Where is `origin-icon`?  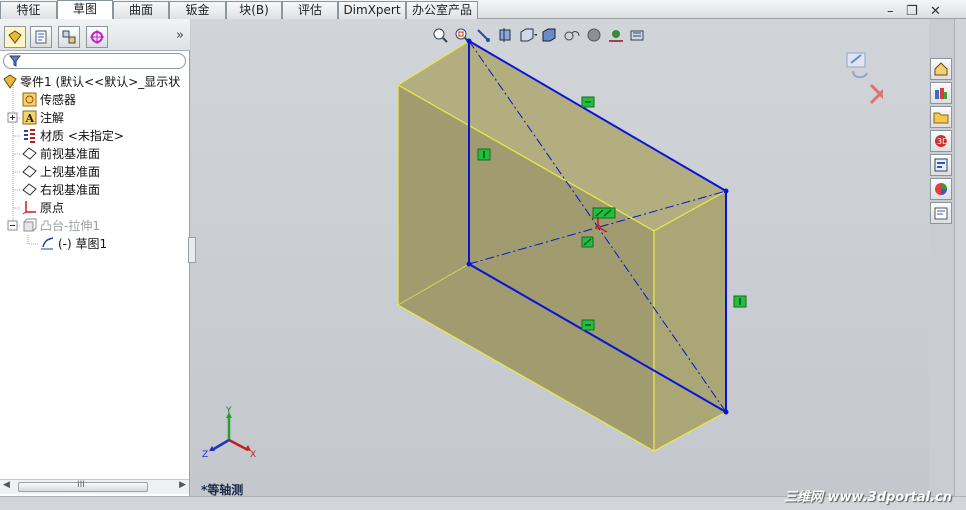 origin-icon is located at coordinates (29, 207).